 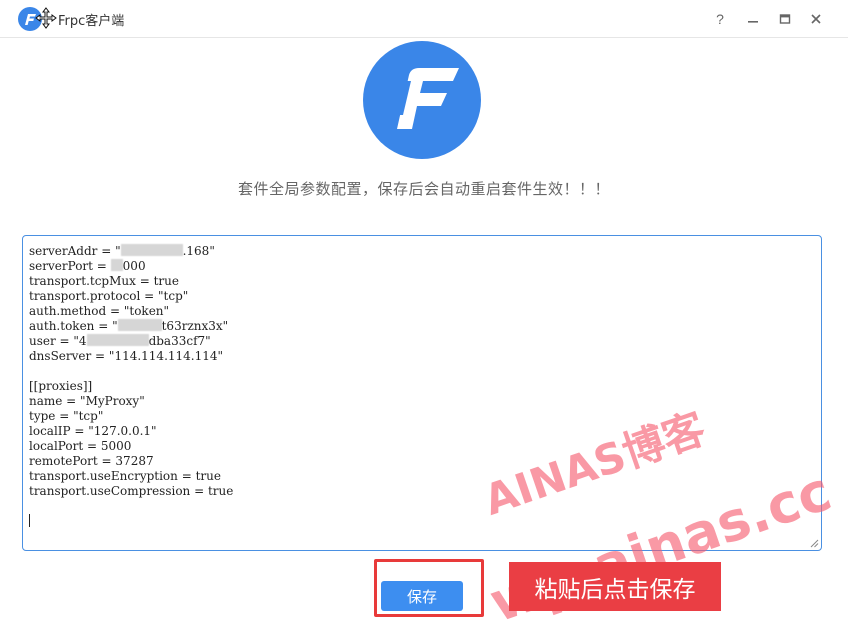 I want to click on close-icon, so click(x=816, y=19).